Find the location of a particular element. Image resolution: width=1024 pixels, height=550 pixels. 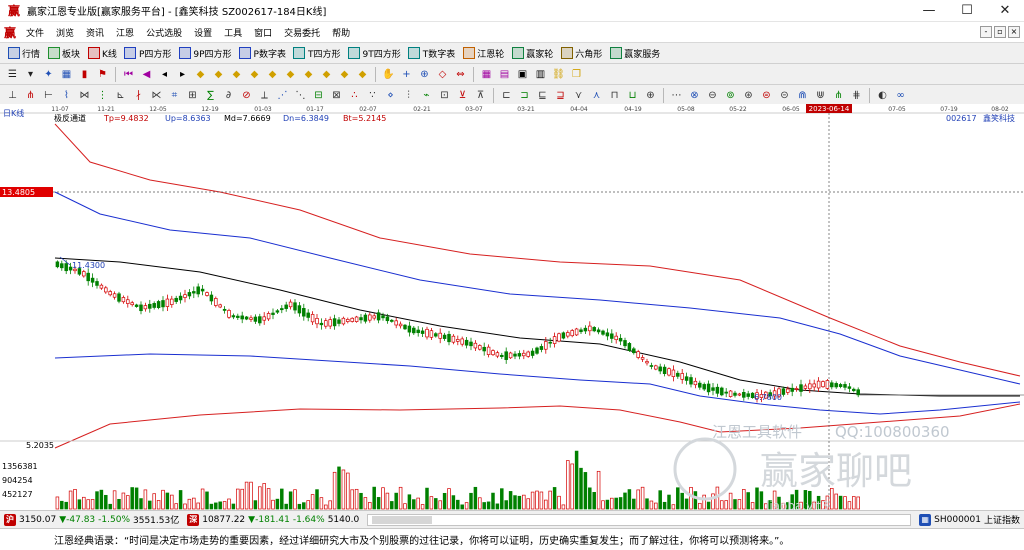

sh-index-segment: 沪 3150.07 ▼-47.83 -1.50% 3551.53亿 is located at coordinates (91, 520).